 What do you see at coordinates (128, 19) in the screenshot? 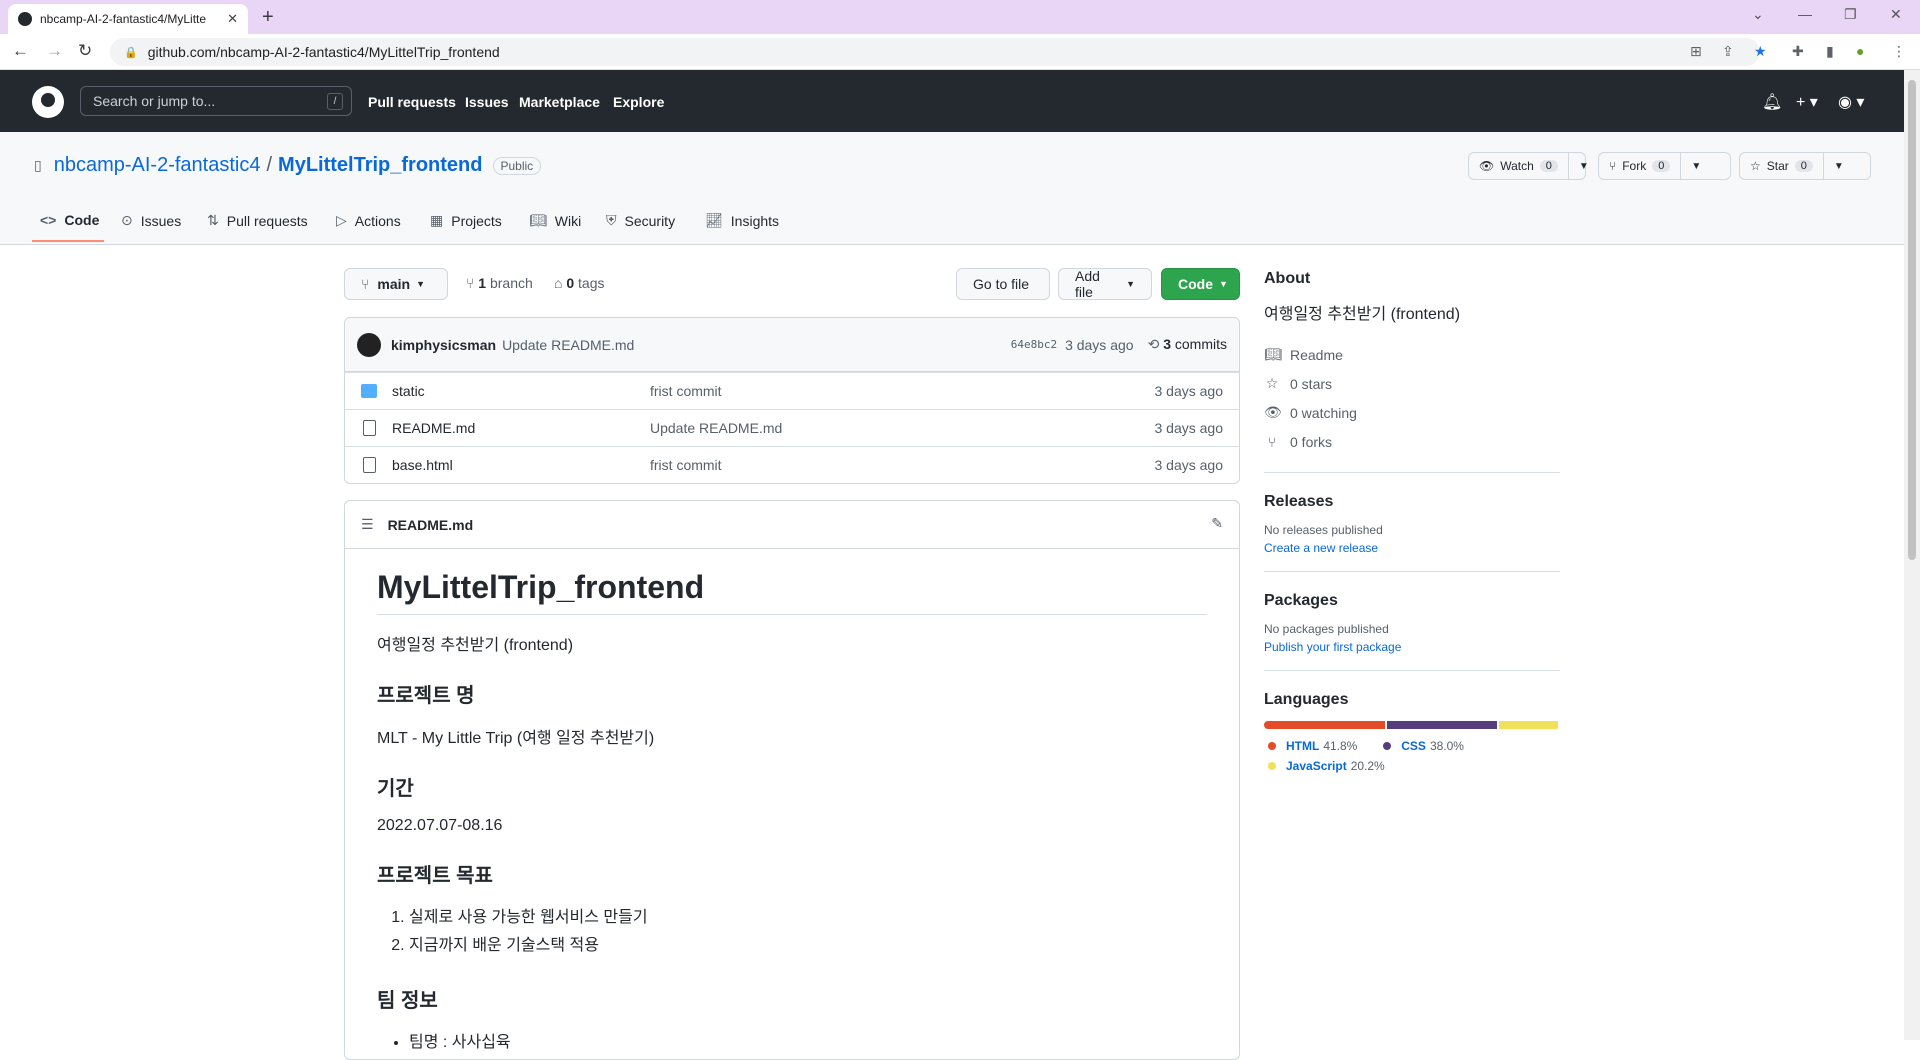
I see `browser-tab: nbcamp-AI-2-fantastic4/MyLitte ✕` at bounding box center [128, 19].